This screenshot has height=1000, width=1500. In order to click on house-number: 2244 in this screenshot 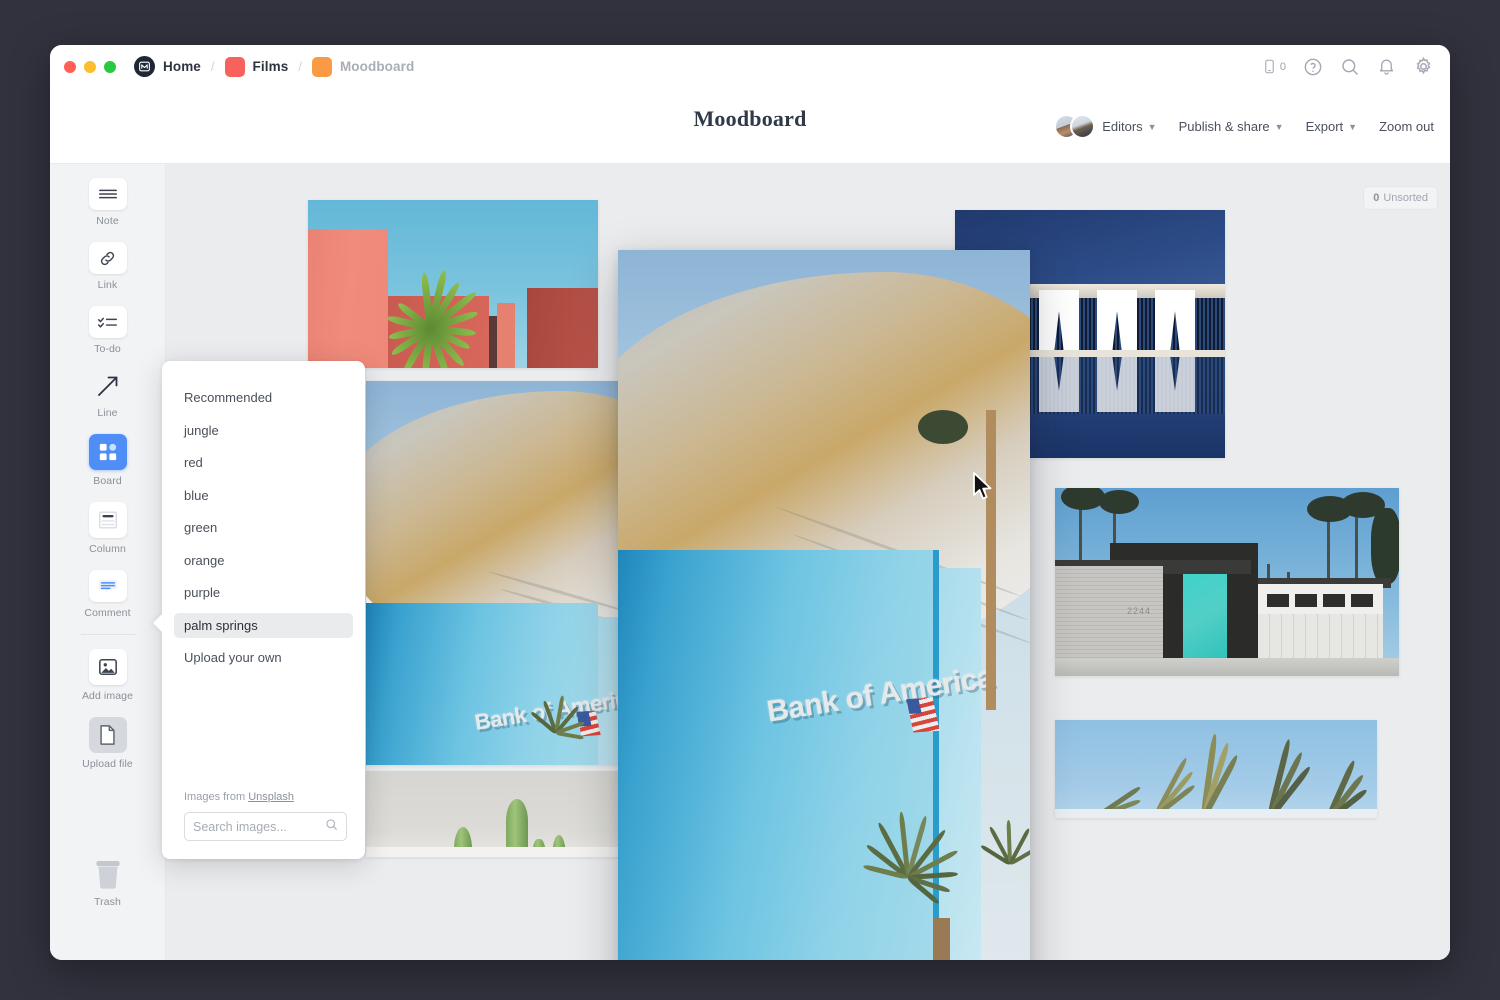, I will do `click(1139, 611)`.